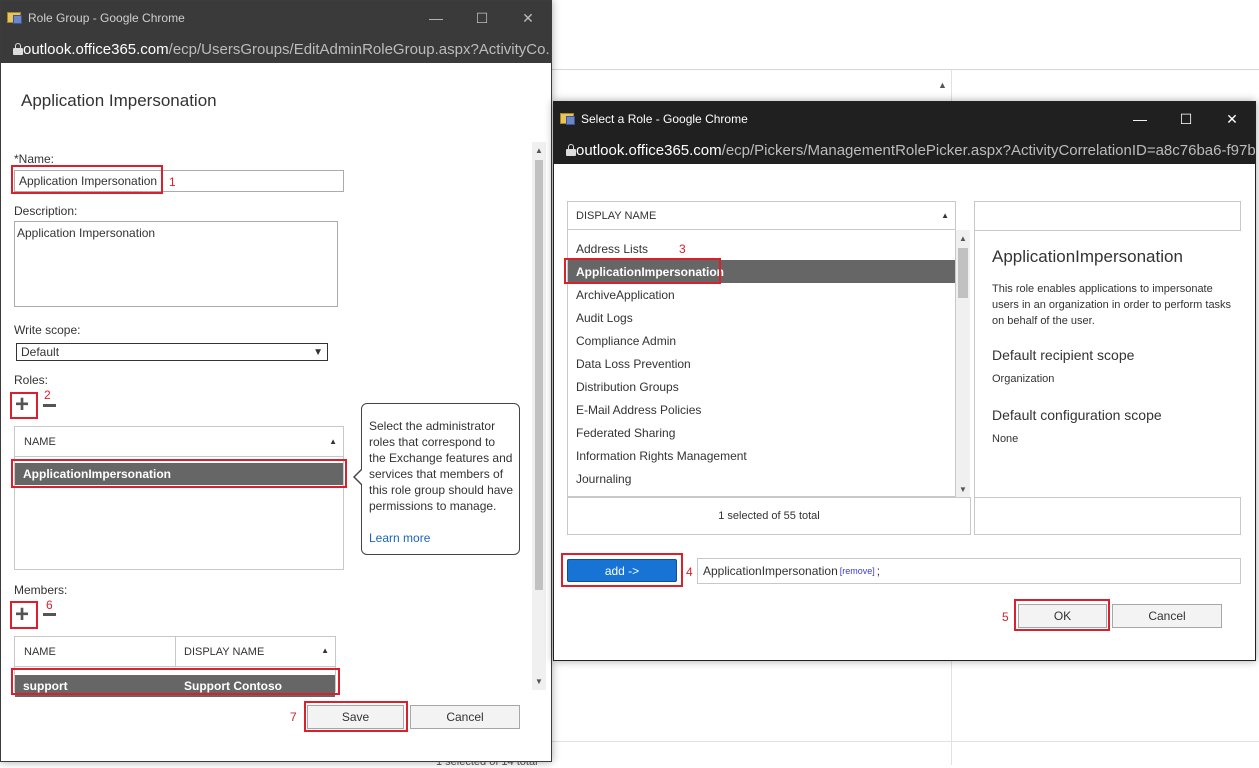 Image resolution: width=1259 pixels, height=768 pixels. I want to click on window-title: Role Group - Google Chrome, so click(106, 18).